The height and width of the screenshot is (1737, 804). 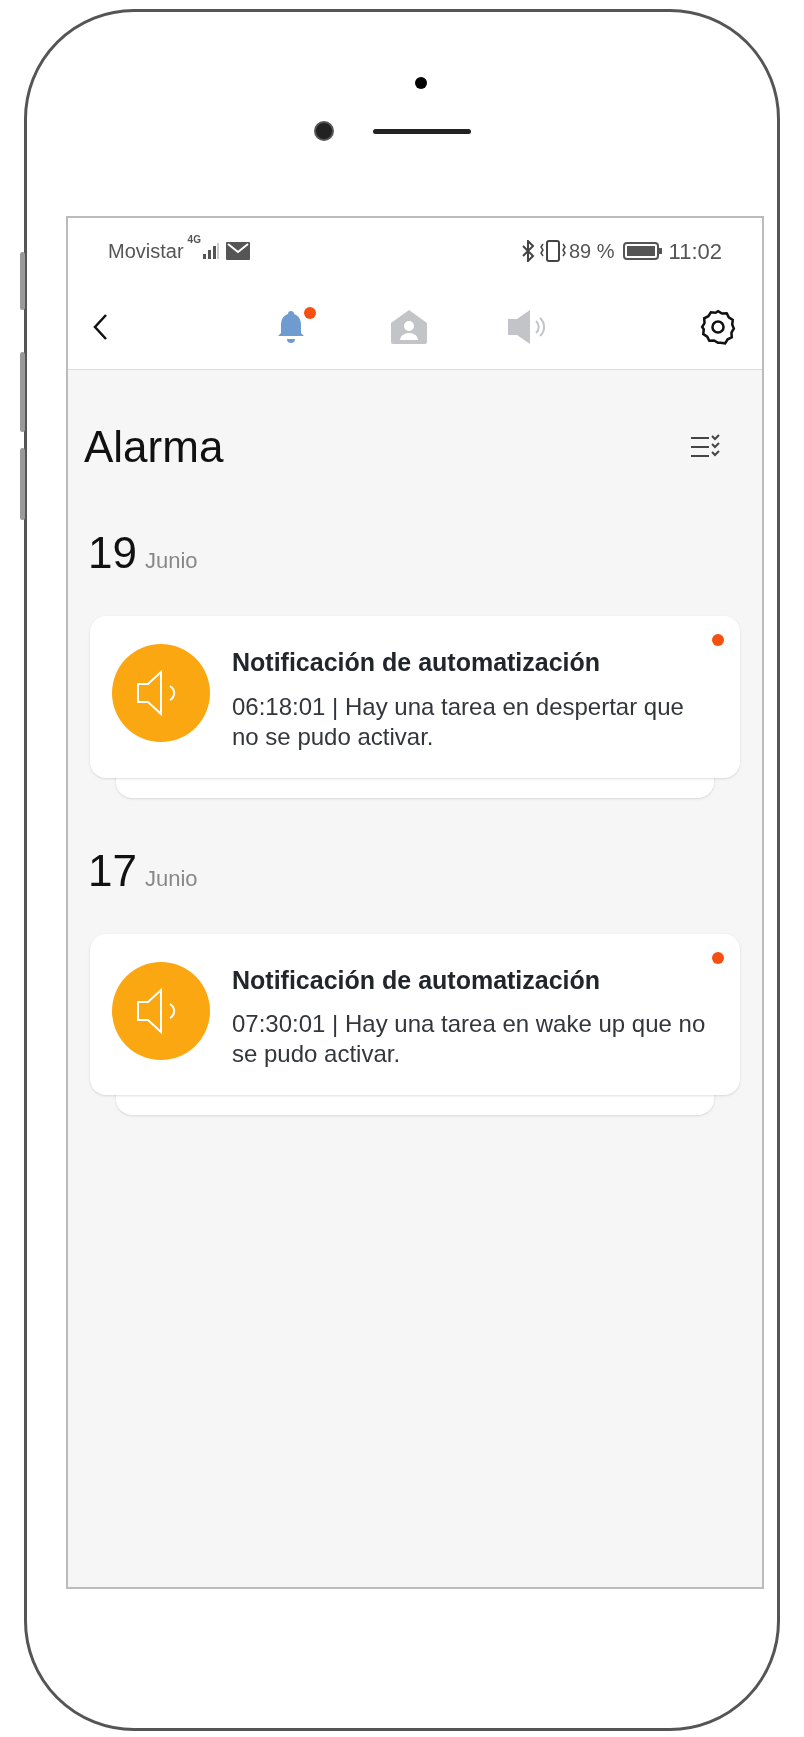 What do you see at coordinates (642, 251) in the screenshot?
I see `battery-icon` at bounding box center [642, 251].